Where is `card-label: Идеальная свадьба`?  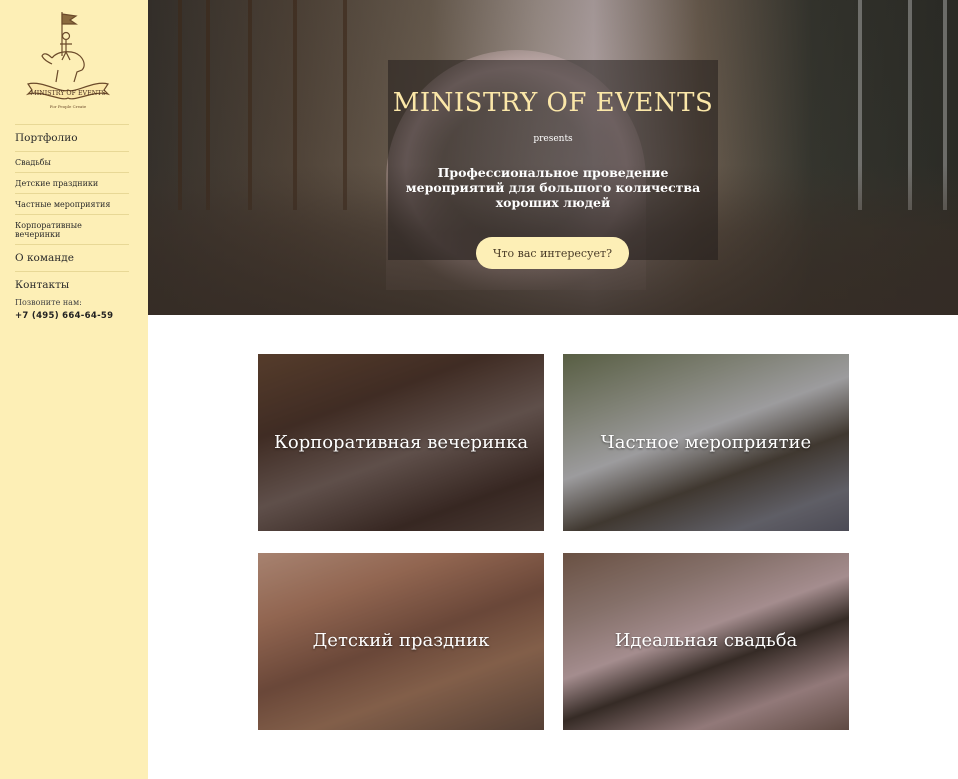
card-label: Идеальная свадьба is located at coordinates (706, 640).